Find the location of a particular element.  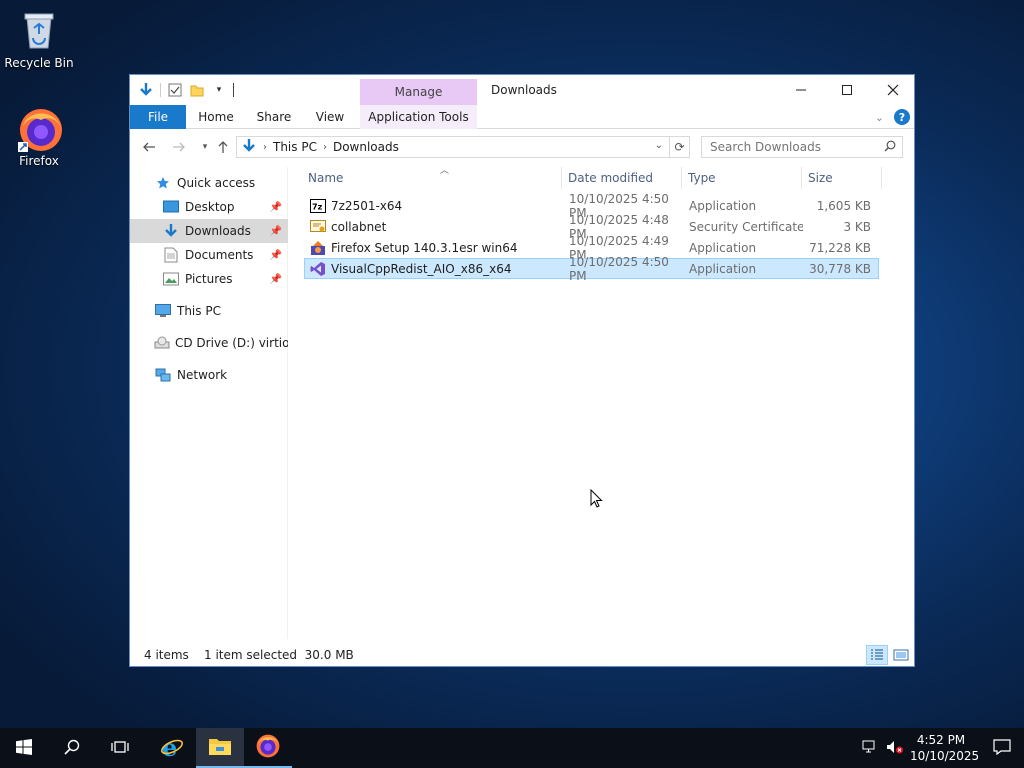

file-type: Security Certificate is located at coordinates (746, 226).